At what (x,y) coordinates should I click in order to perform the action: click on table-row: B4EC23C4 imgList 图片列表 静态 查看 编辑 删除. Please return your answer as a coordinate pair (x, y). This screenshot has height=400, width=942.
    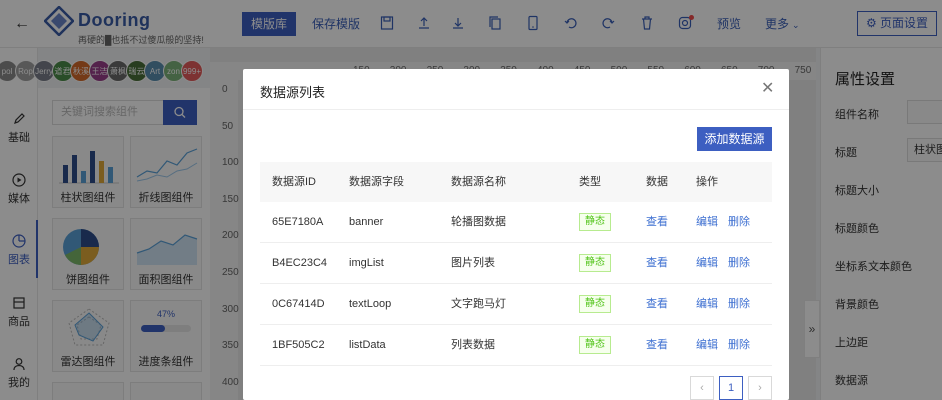
    Looking at the image, I should click on (516, 263).